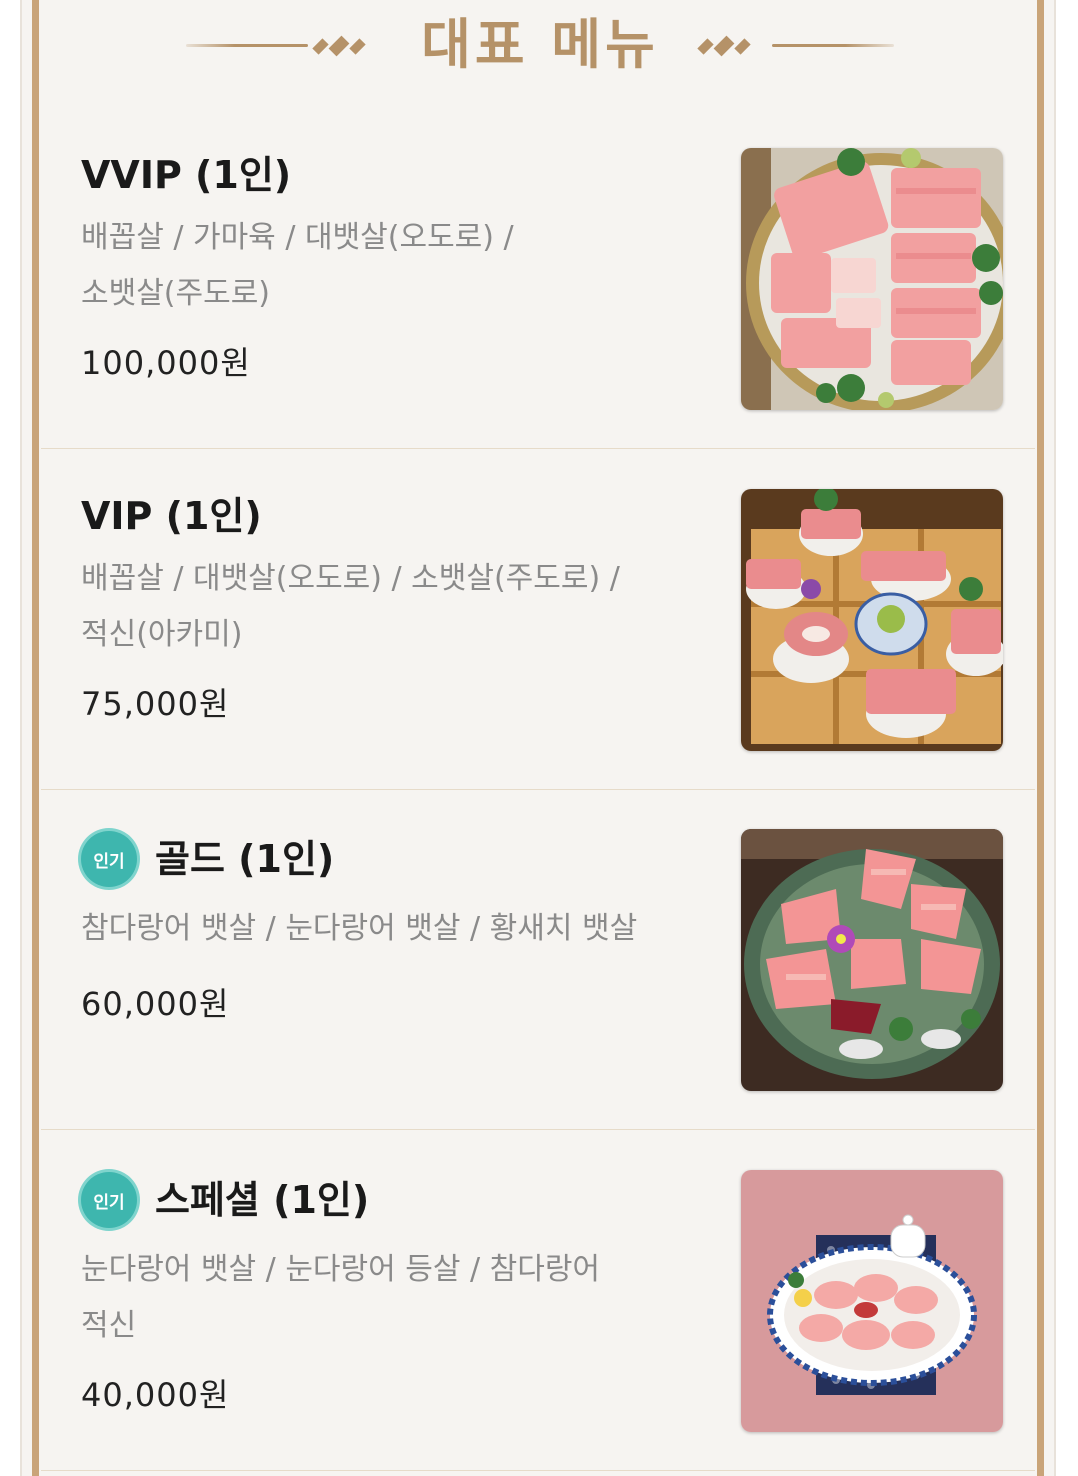  What do you see at coordinates (262, 1200) in the screenshot?
I see `item-name: 스페셜 (1인)` at bounding box center [262, 1200].